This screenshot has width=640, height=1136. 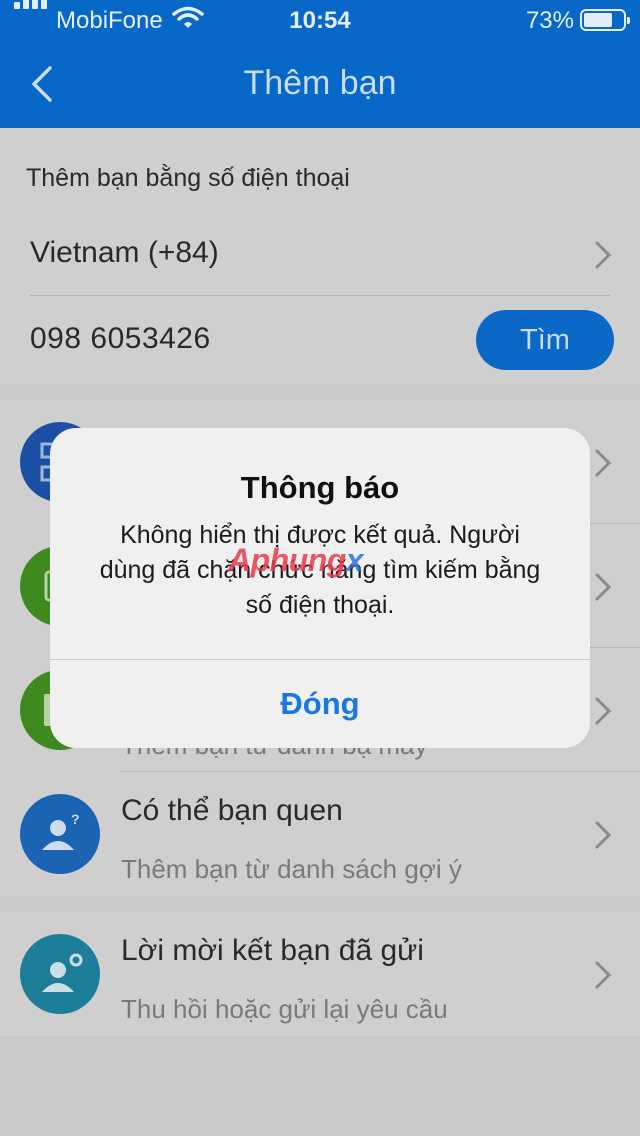 I want to click on friend-request-icon, so click(x=60, y=974).